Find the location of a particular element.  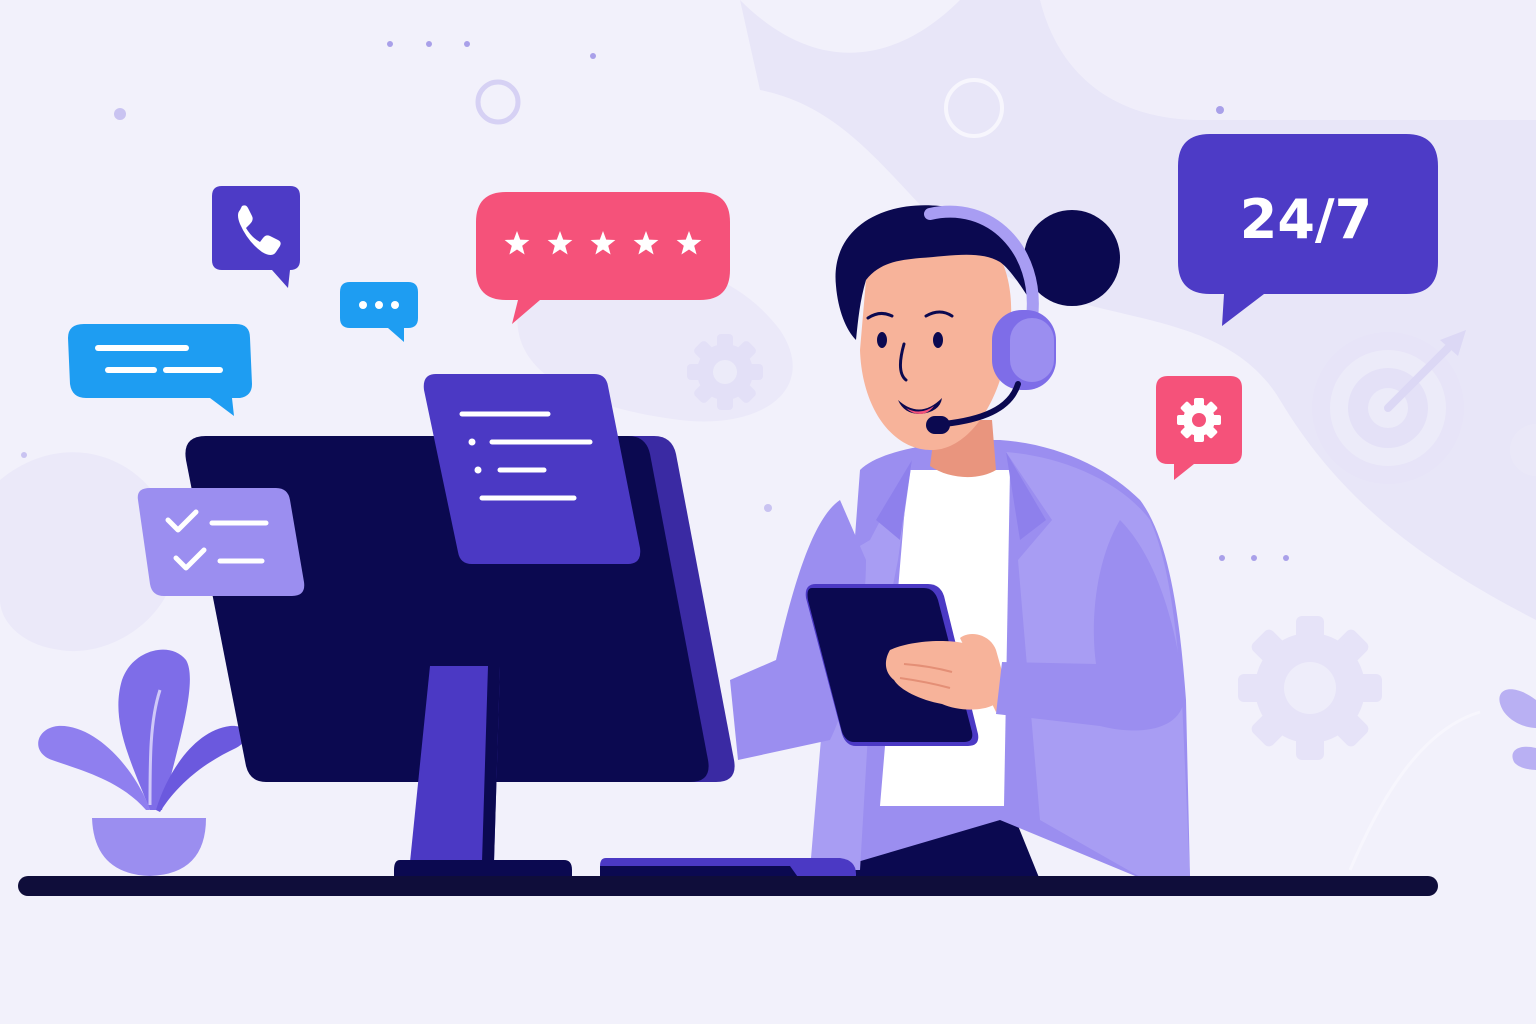

desk is located at coordinates (728, 886).